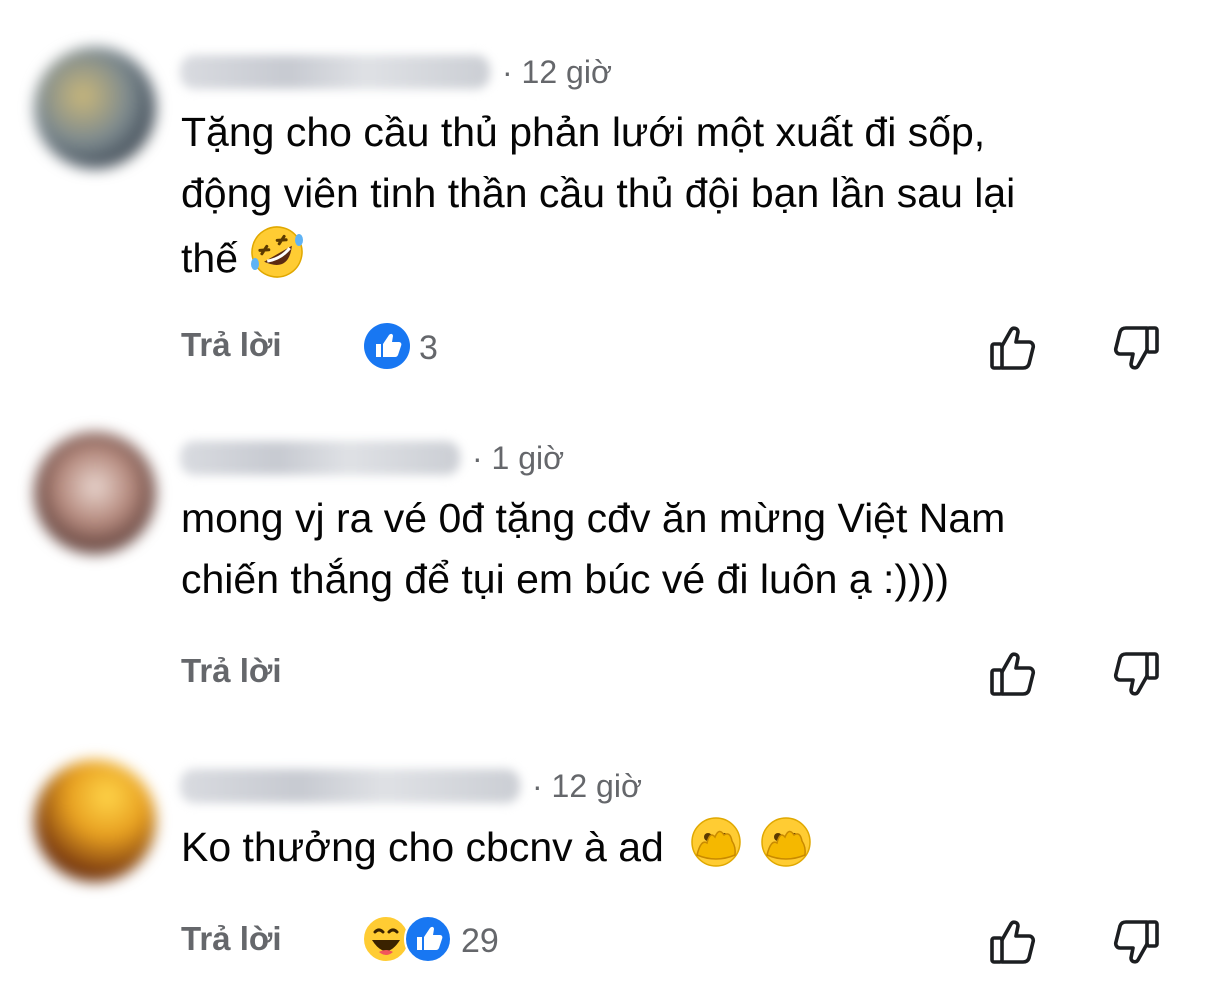 Image resolution: width=1206 pixels, height=983 pixels. What do you see at coordinates (693, 672) in the screenshot?
I see `comment-actions: Trả lời` at bounding box center [693, 672].